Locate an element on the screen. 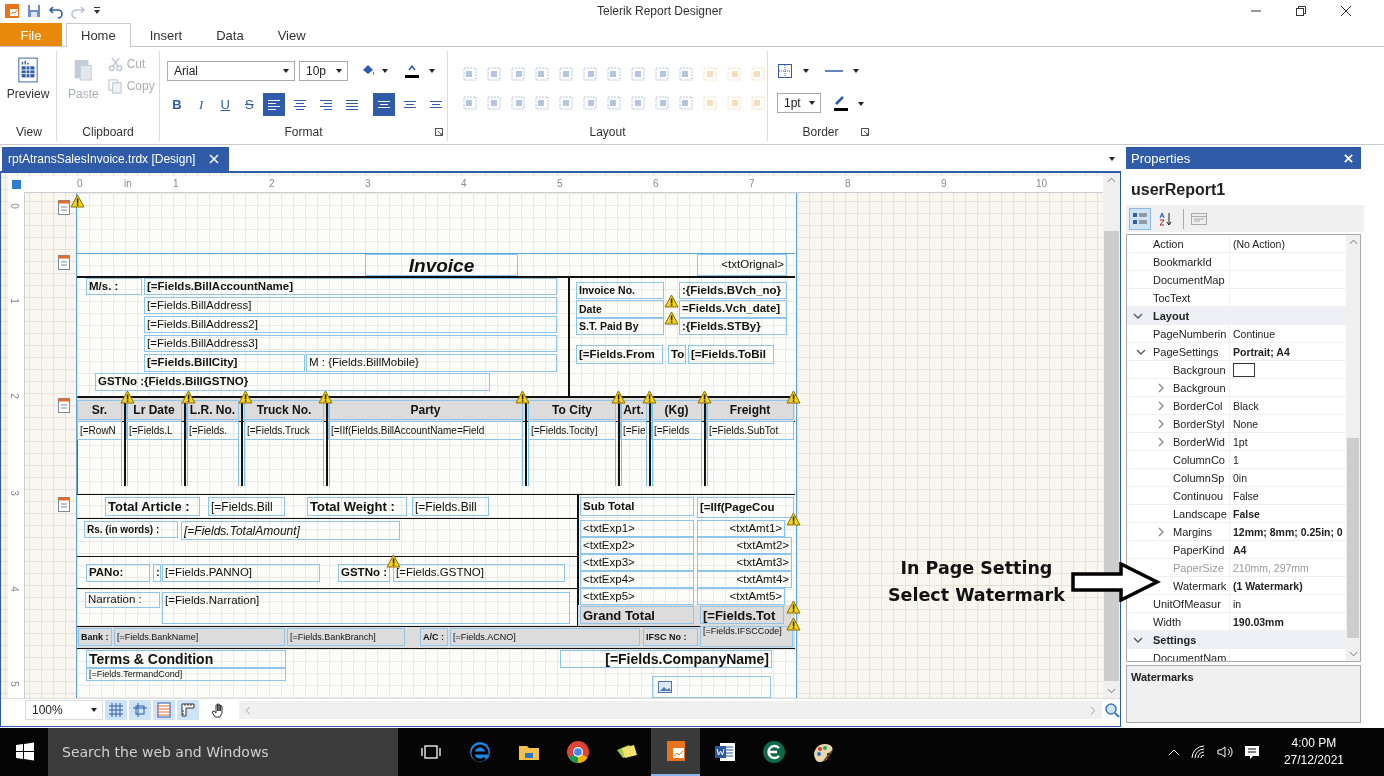  document-tab: rptAtransSalesInvoice.trdx [Design] is located at coordinates (116, 159).